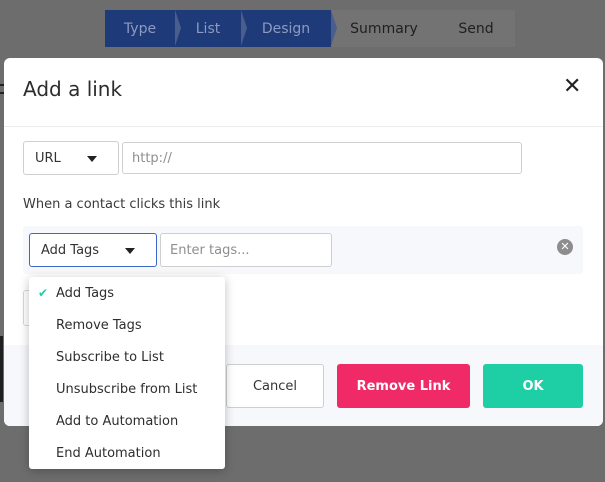  What do you see at coordinates (572, 87) in the screenshot?
I see `close-icon: ✕` at bounding box center [572, 87].